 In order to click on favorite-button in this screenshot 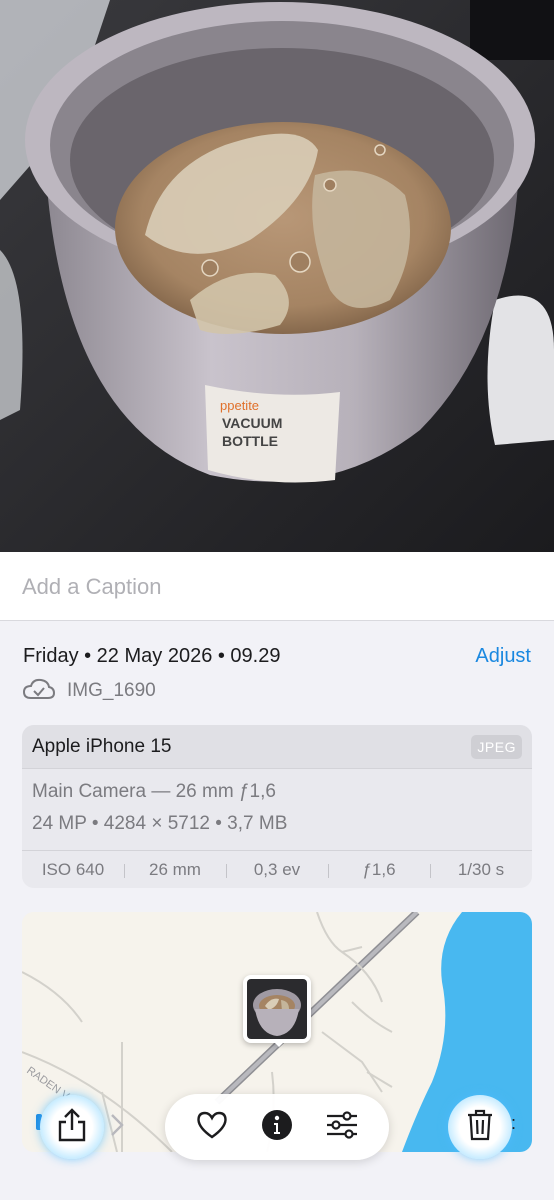, I will do `click(212, 1127)`.